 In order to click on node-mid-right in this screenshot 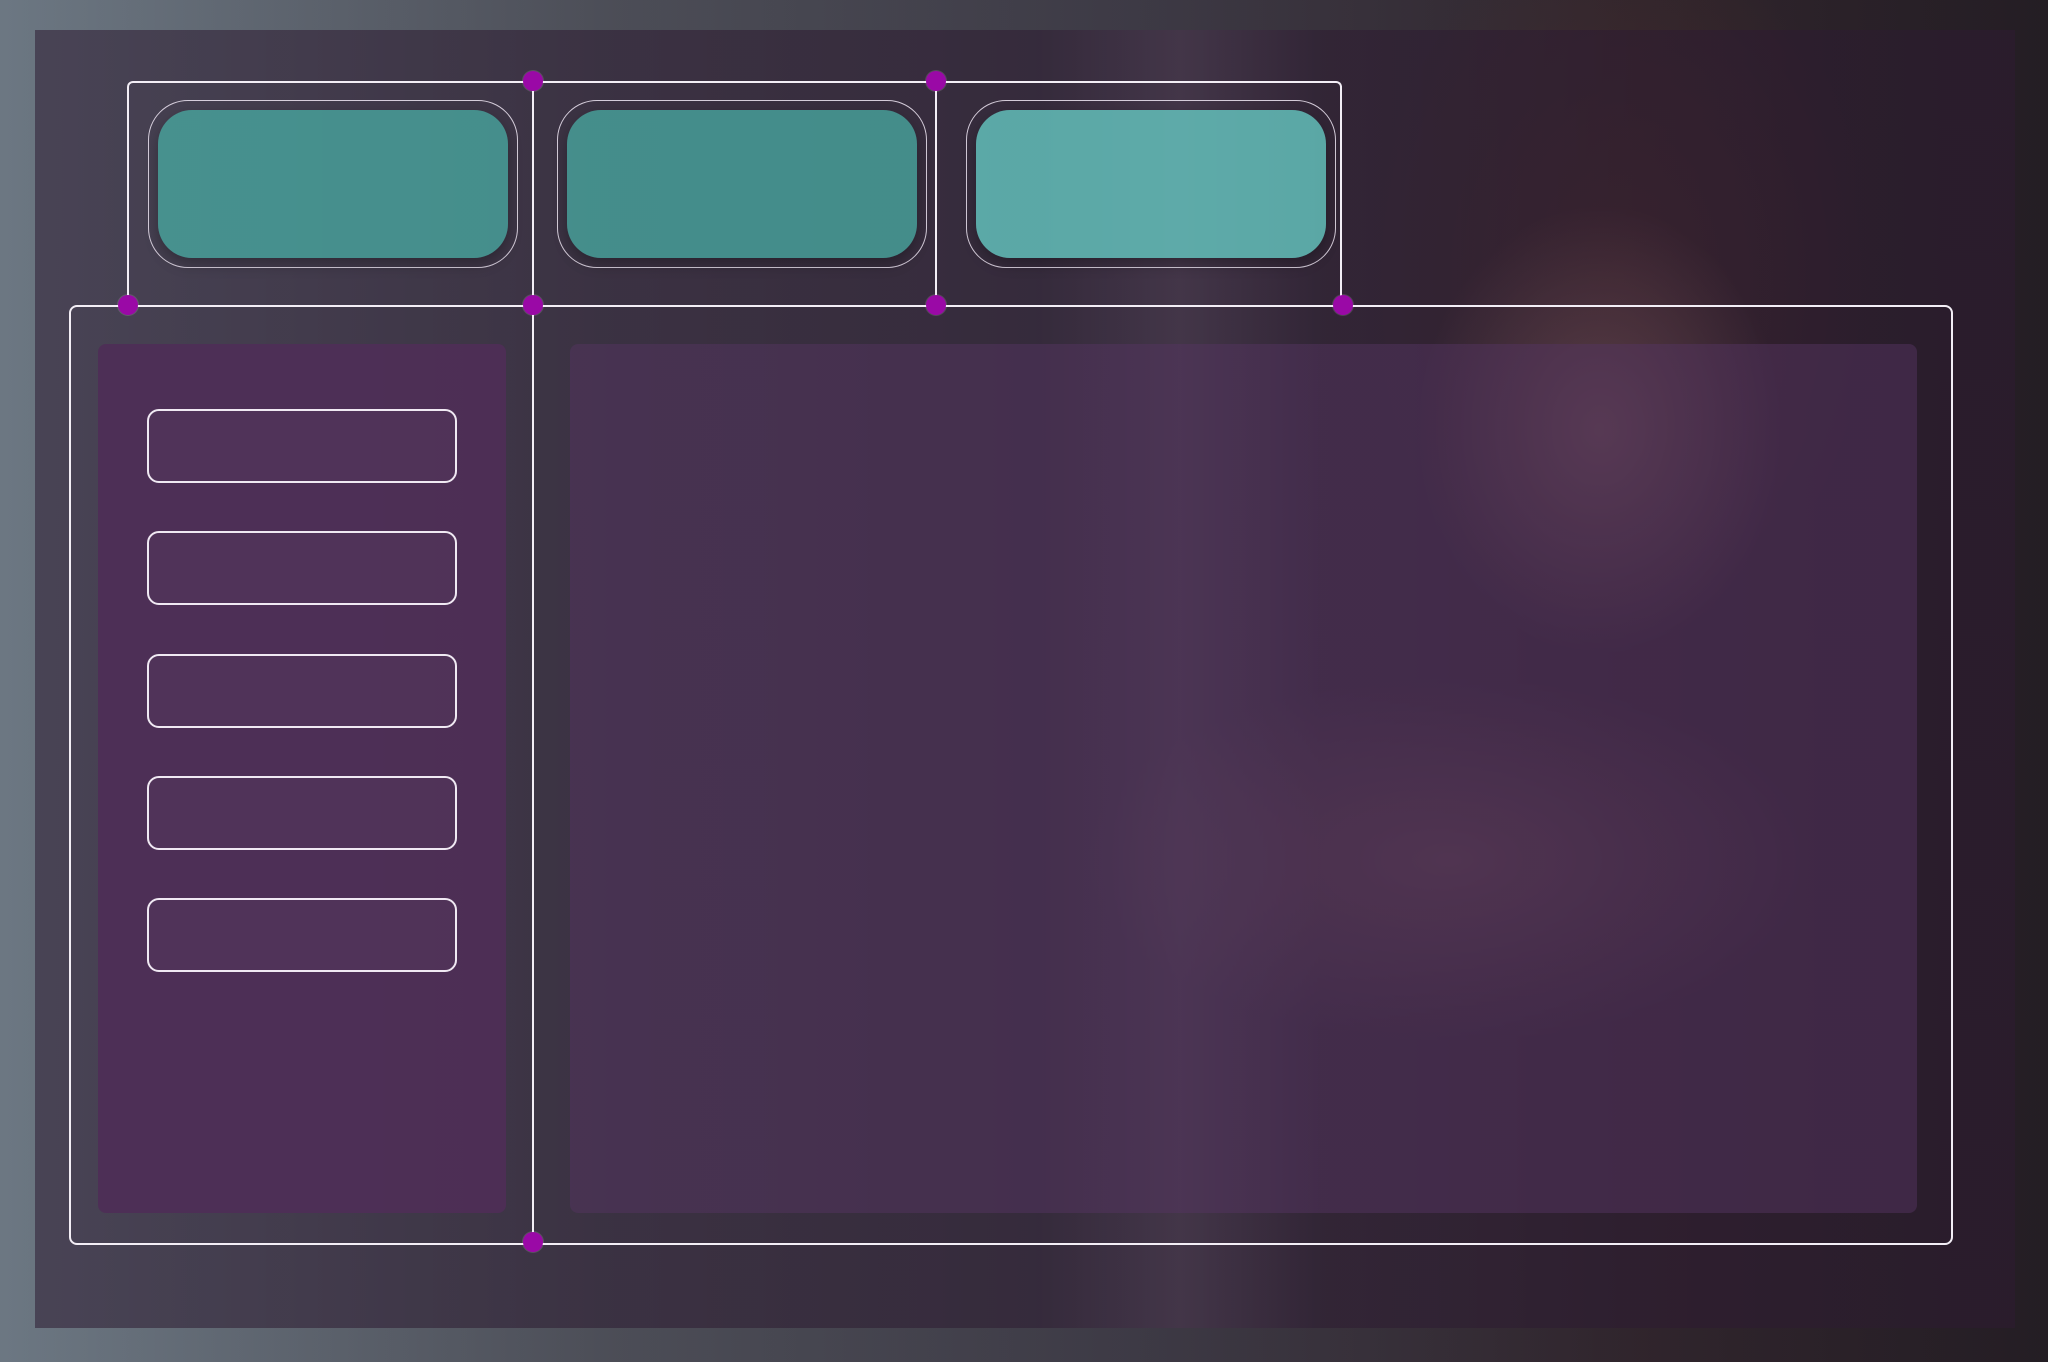, I will do `click(1343, 305)`.